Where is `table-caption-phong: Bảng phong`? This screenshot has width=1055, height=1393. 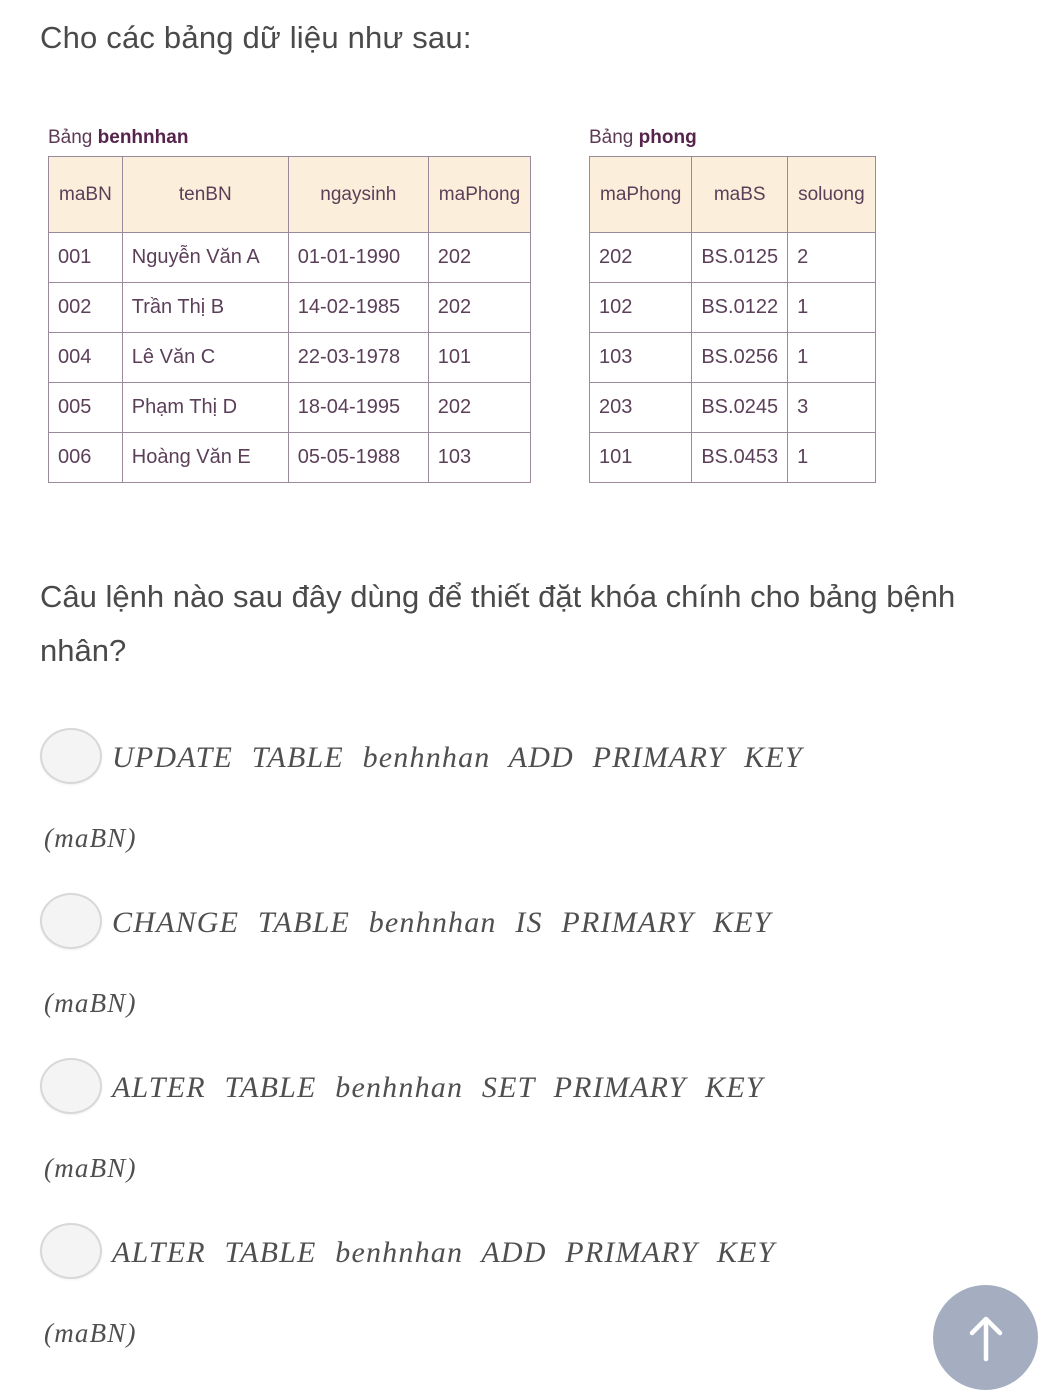 table-caption-phong: Bảng phong is located at coordinates (732, 138).